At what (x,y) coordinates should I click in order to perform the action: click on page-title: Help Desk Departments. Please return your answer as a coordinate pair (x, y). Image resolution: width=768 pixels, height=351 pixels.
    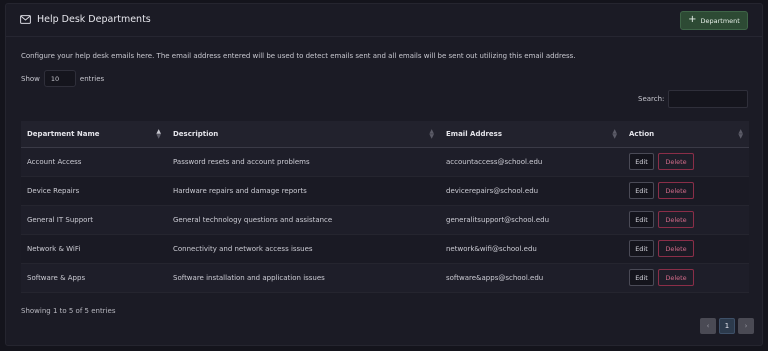
    Looking at the image, I should click on (85, 19).